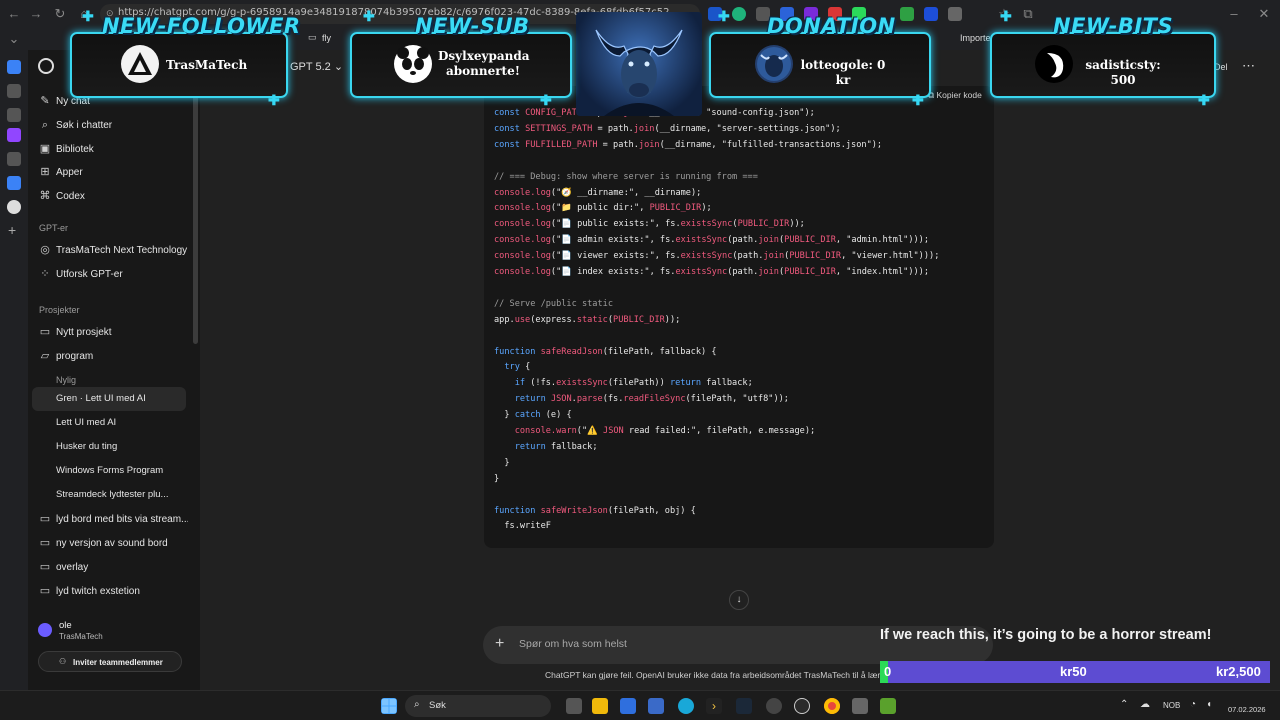 The width and height of the screenshot is (1280, 720). Describe the element at coordinates (1247, 709) in the screenshot. I see `clock-date: 07.02.2026` at that location.